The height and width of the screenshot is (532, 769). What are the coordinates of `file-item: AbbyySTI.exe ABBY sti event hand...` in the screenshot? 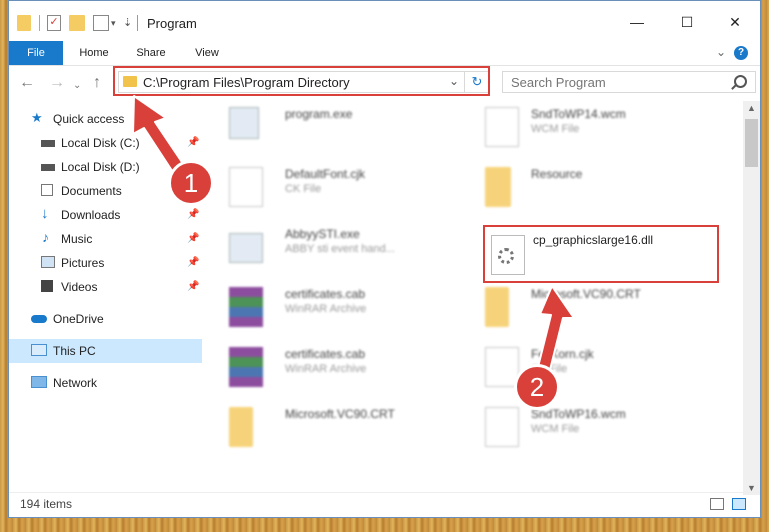 It's located at (324, 247).